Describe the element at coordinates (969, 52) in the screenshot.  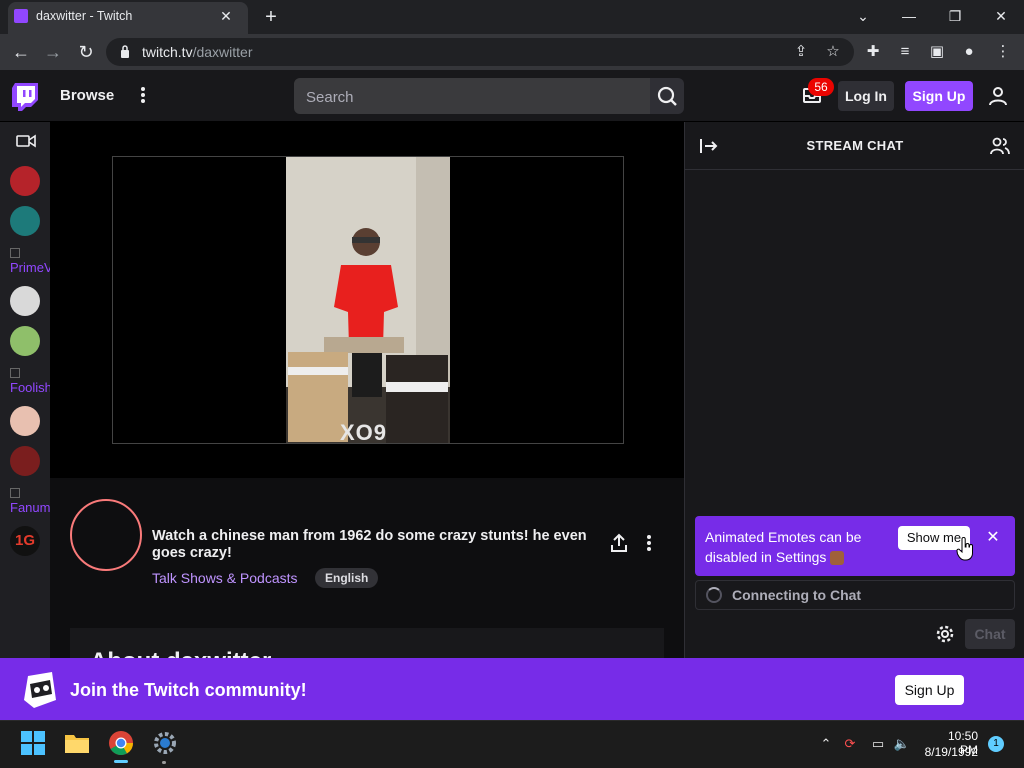
I see `profile-icon: ●` at that location.